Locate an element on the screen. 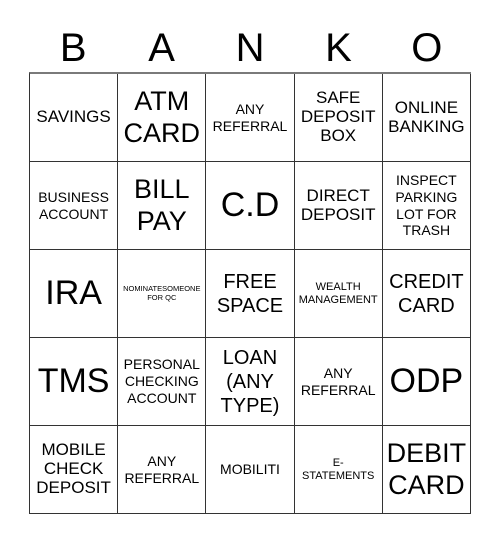 This screenshot has width=500, height=544. bingo-cell: ATM CARD is located at coordinates (162, 118).